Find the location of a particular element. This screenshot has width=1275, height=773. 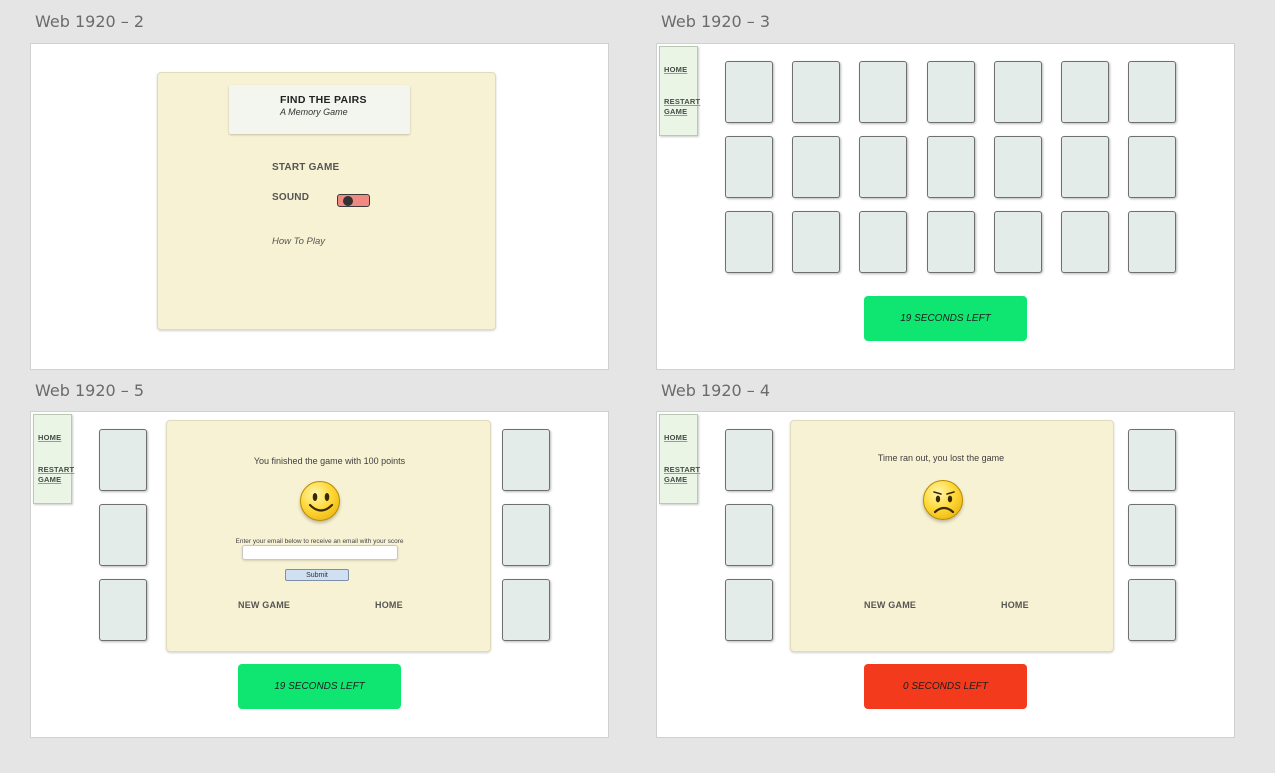

smiley-face-icon is located at coordinates (320, 501).